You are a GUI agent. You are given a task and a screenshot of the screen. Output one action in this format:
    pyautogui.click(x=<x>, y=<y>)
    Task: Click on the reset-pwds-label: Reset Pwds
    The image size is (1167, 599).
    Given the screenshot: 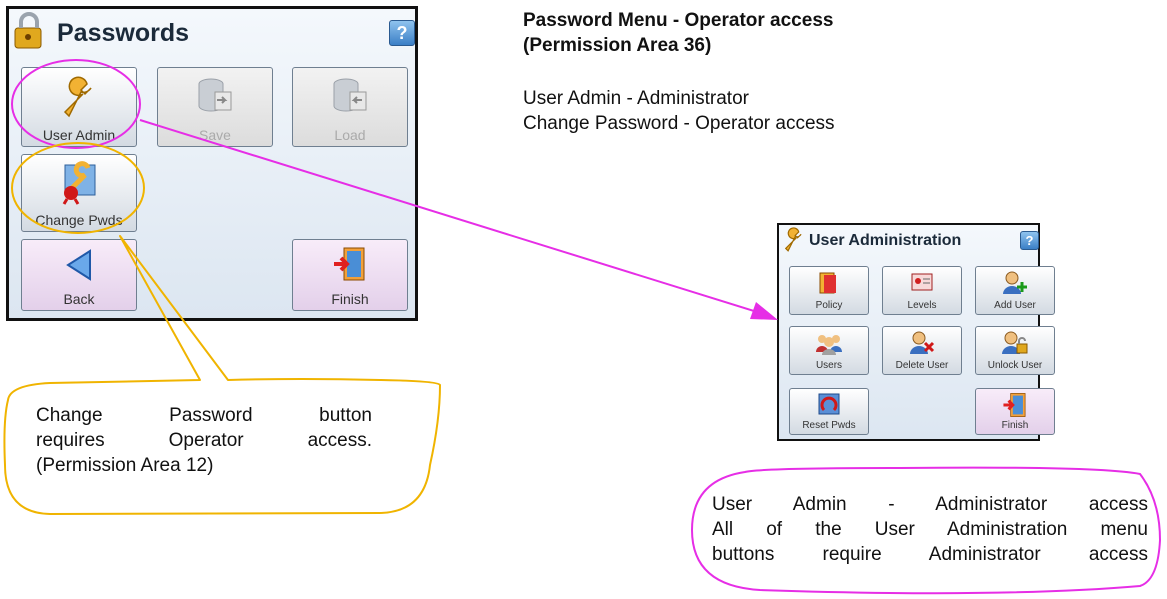 What is the action you would take?
    pyautogui.click(x=829, y=425)
    